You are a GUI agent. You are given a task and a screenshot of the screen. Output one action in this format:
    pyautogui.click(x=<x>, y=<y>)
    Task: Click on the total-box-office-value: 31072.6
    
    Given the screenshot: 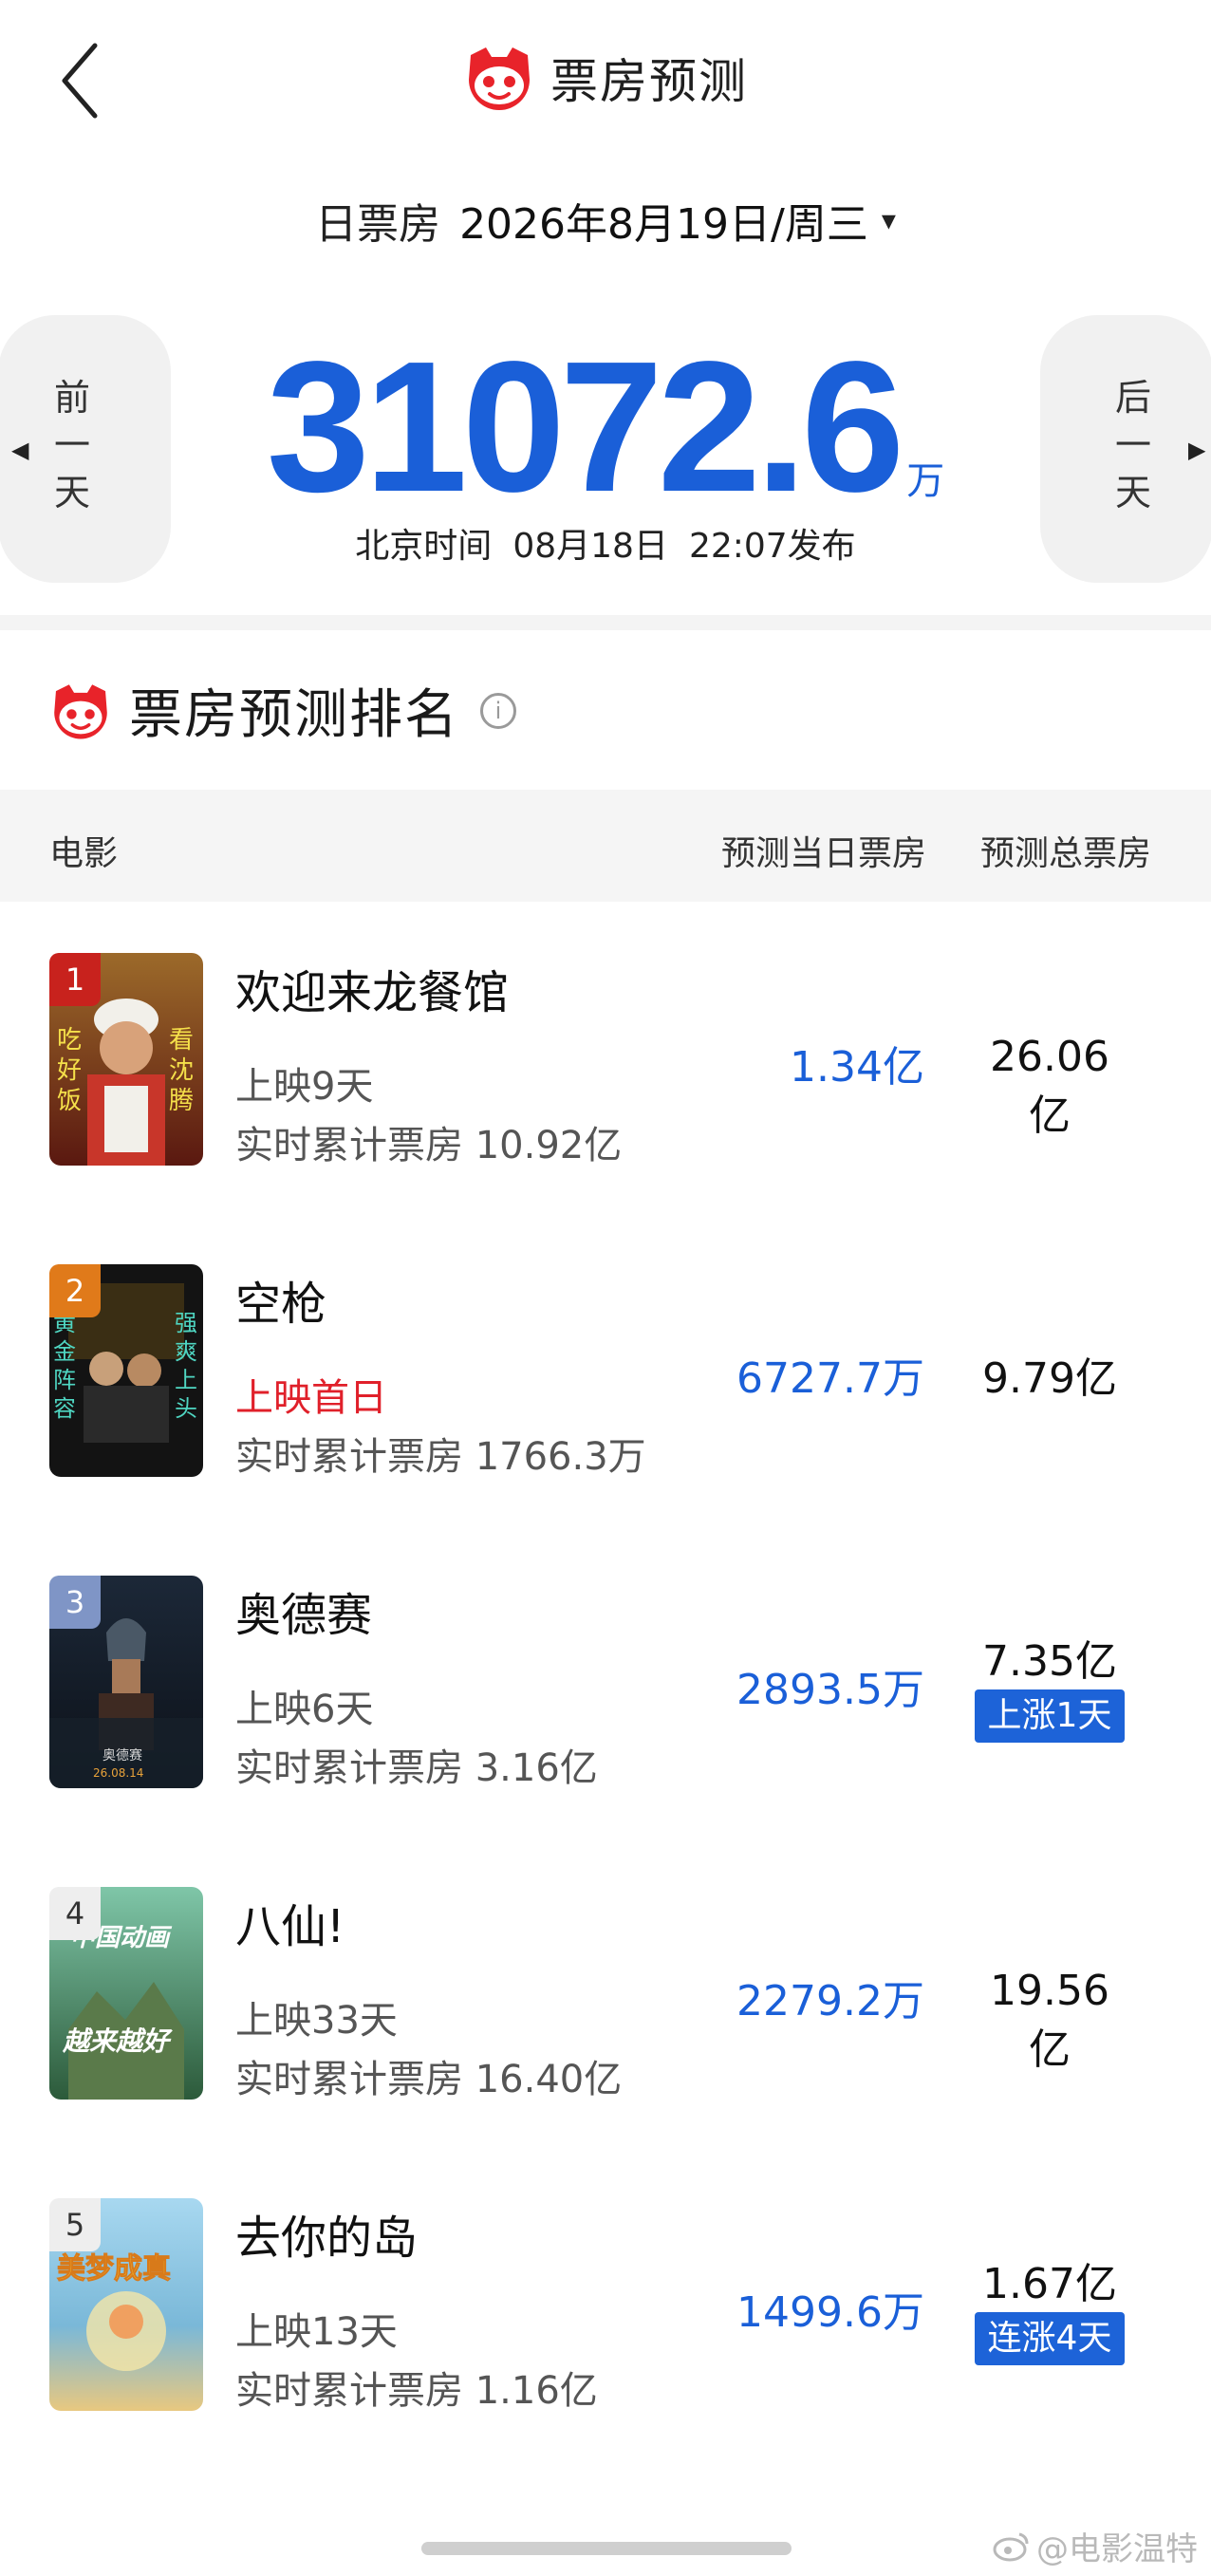 What is the action you would take?
    pyautogui.click(x=585, y=427)
    